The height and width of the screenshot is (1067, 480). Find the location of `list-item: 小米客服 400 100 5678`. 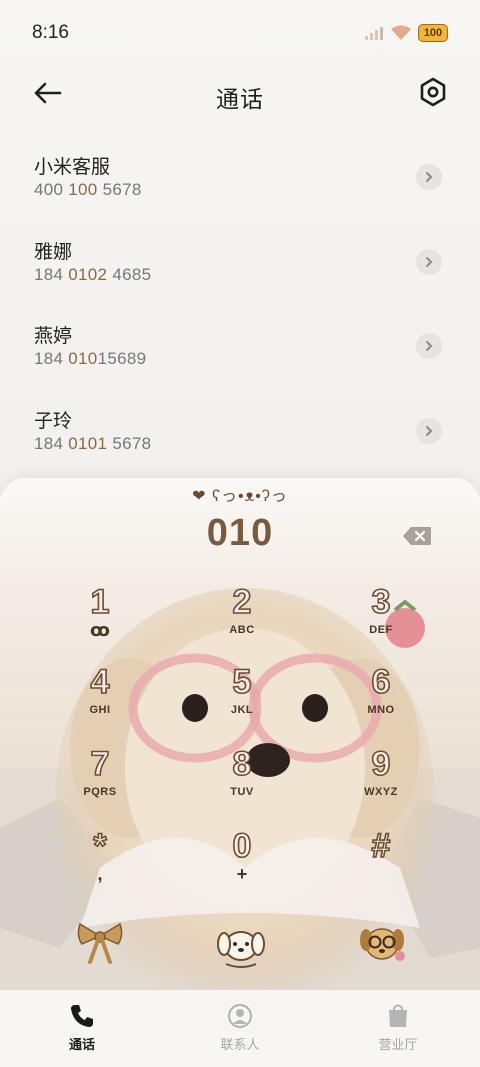

list-item: 小米客服 400 100 5678 is located at coordinates (240, 182).